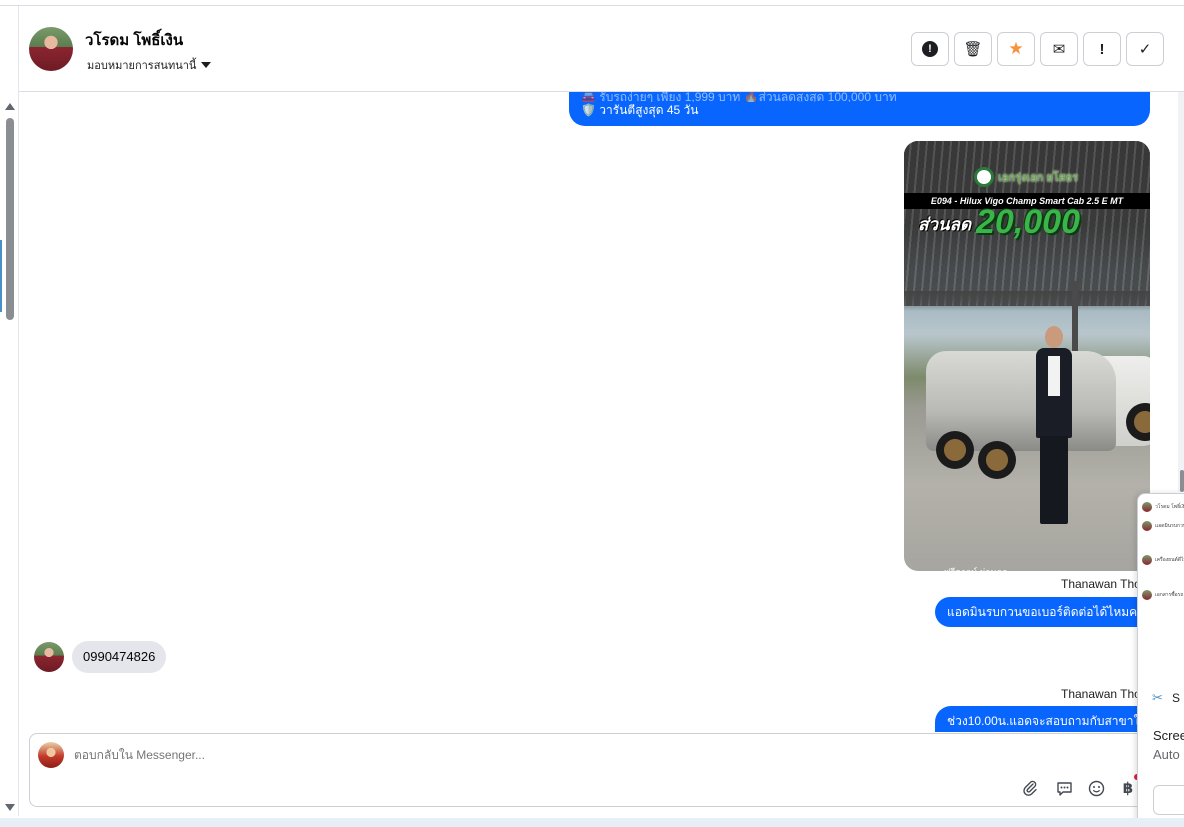 The image size is (1184, 827). Describe the element at coordinates (1169, 595) in the screenshot. I see `mini-row-text: เอกสารซื้อรถ` at that location.